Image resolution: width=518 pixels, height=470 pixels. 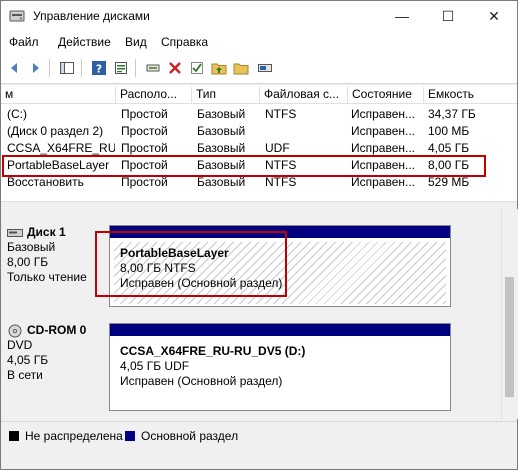 What do you see at coordinates (67, 68) in the screenshot?
I see `console-tree-icon` at bounding box center [67, 68].